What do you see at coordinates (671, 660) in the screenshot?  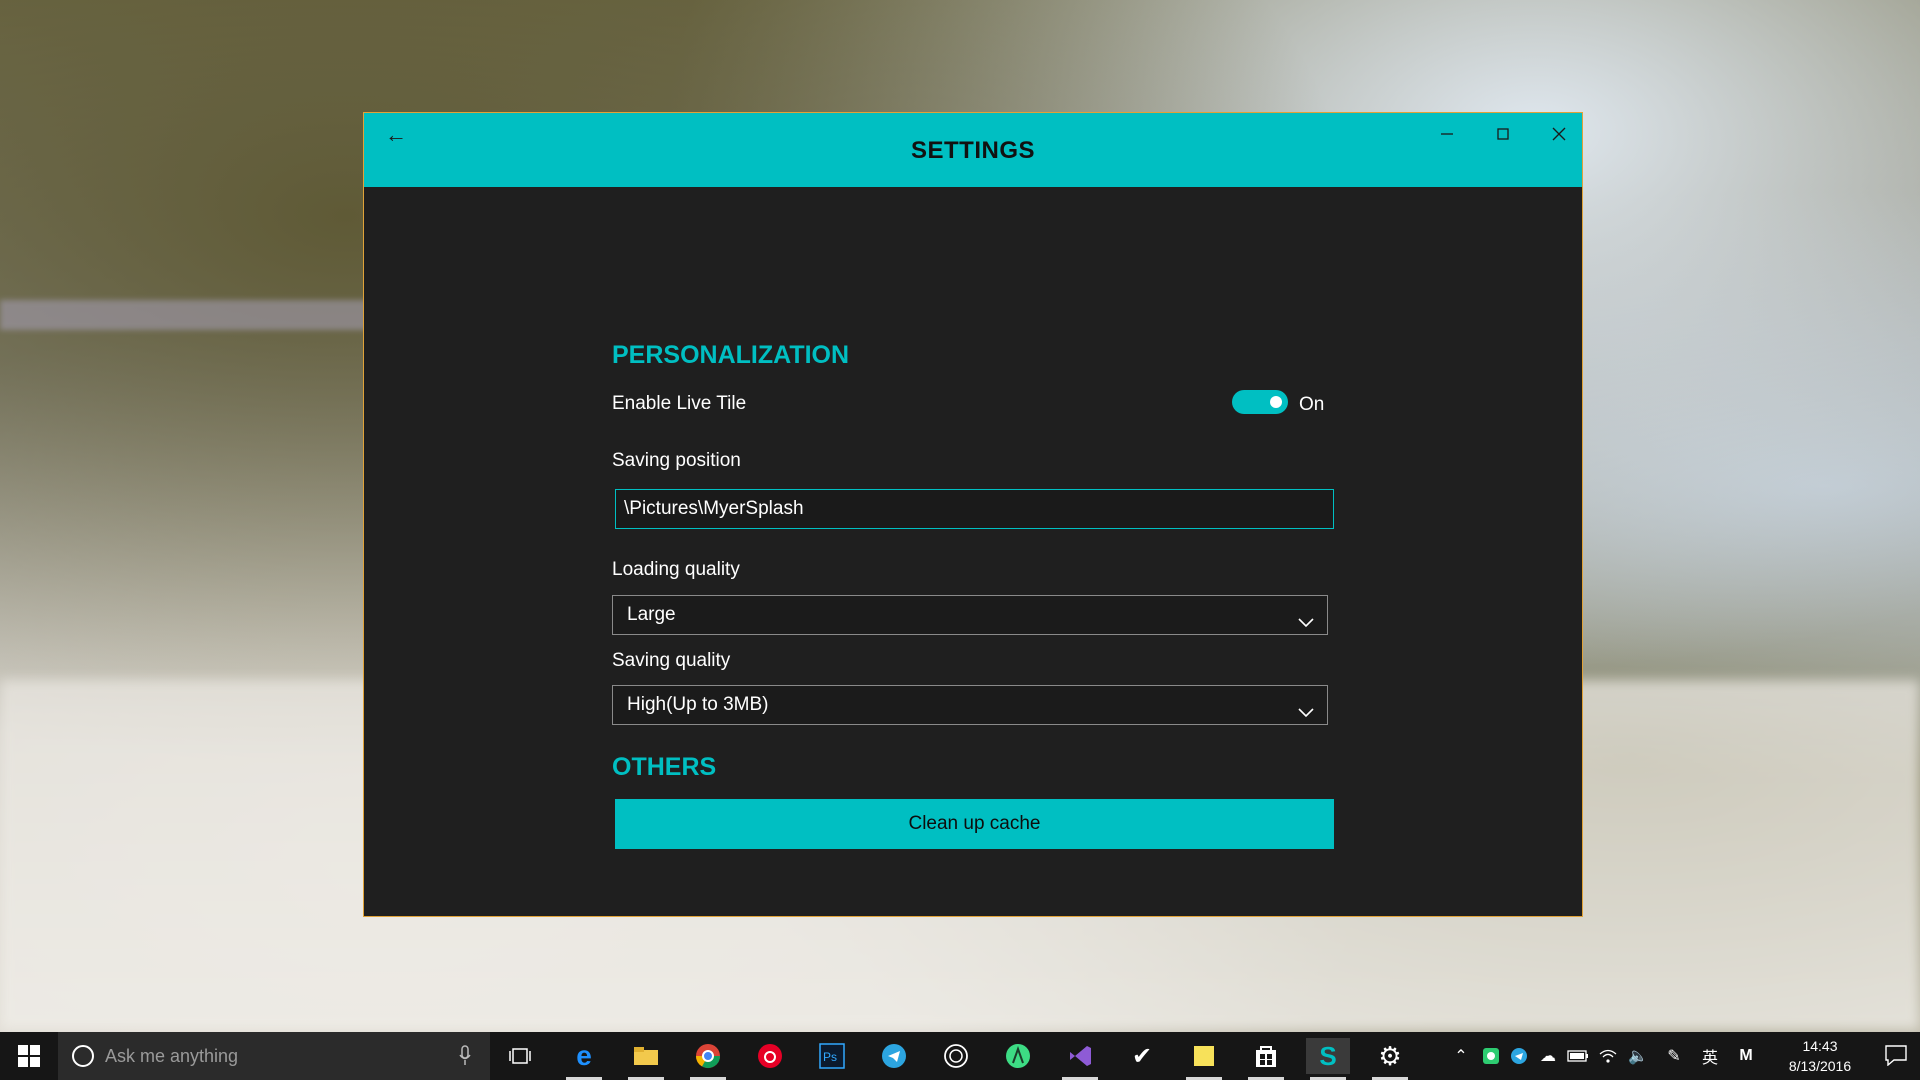 I see `saving-quality-label: Saving quality` at bounding box center [671, 660].